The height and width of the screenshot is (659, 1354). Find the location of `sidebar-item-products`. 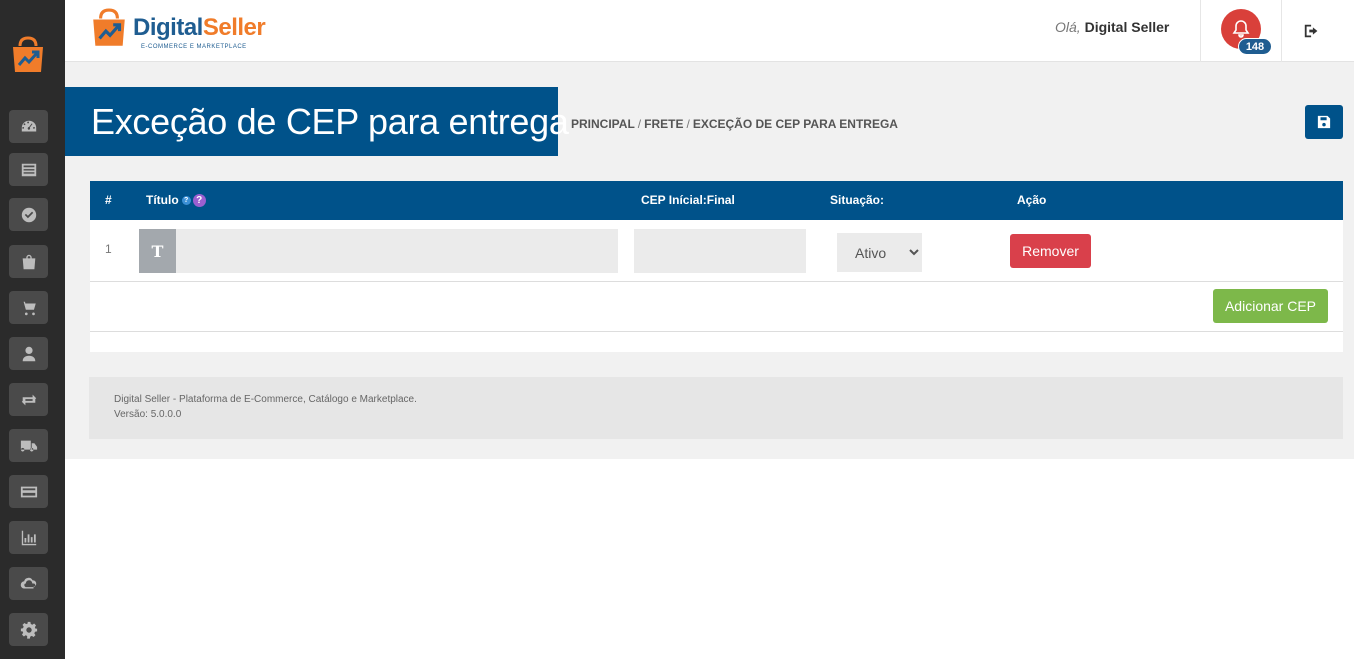

sidebar-item-products is located at coordinates (28, 261).